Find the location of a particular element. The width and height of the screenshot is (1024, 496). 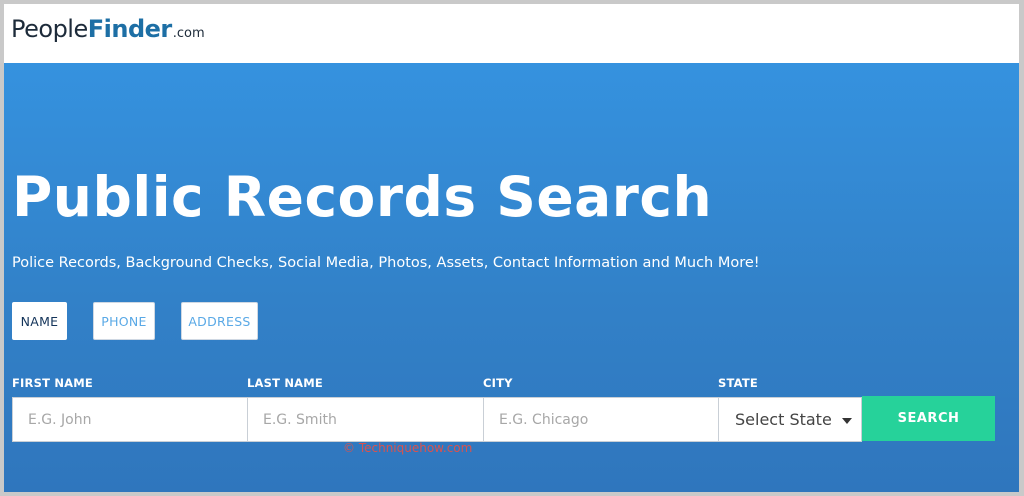

search-button: SEARCH is located at coordinates (928, 418).